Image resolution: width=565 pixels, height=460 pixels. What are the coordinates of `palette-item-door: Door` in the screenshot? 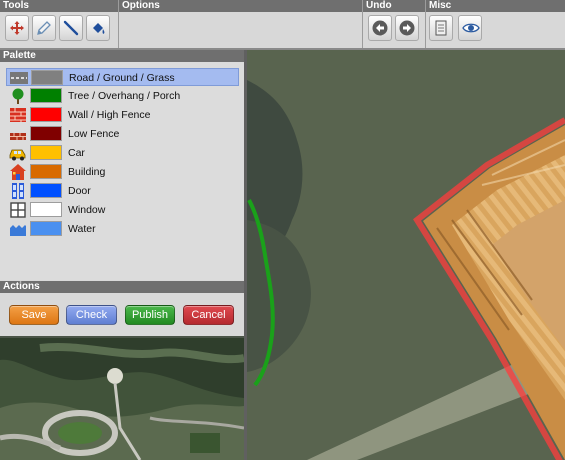 It's located at (122, 191).